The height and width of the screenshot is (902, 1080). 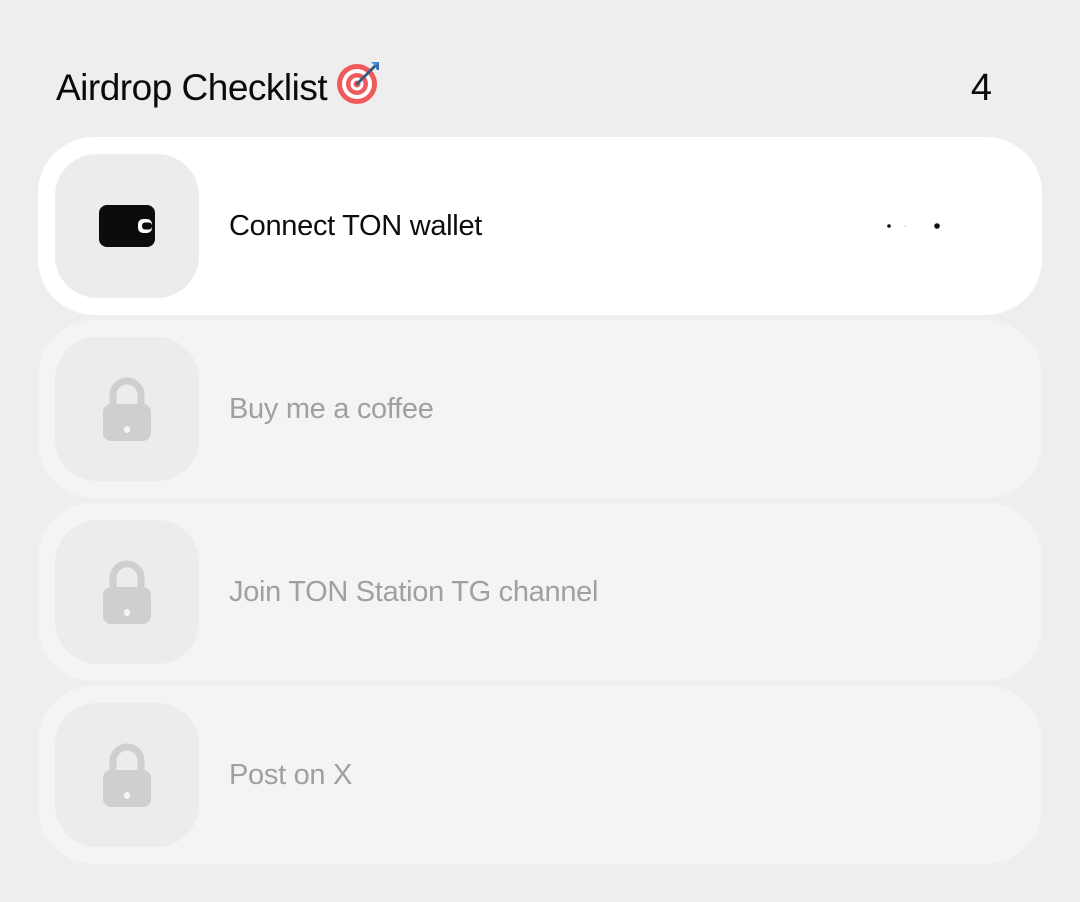 I want to click on wallet-icon, so click(x=127, y=226).